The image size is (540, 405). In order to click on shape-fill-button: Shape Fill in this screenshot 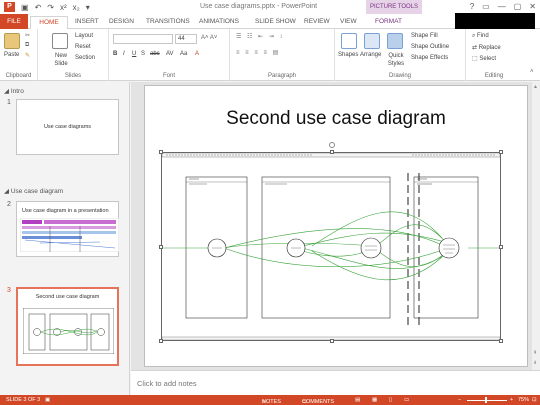, I will do `click(424, 36)`.